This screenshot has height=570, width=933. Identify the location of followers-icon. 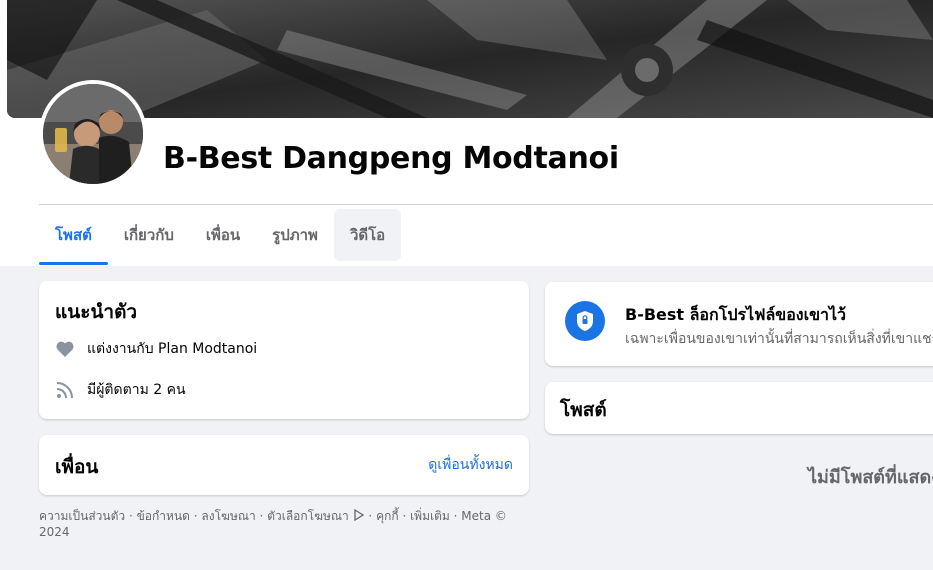
(65, 390).